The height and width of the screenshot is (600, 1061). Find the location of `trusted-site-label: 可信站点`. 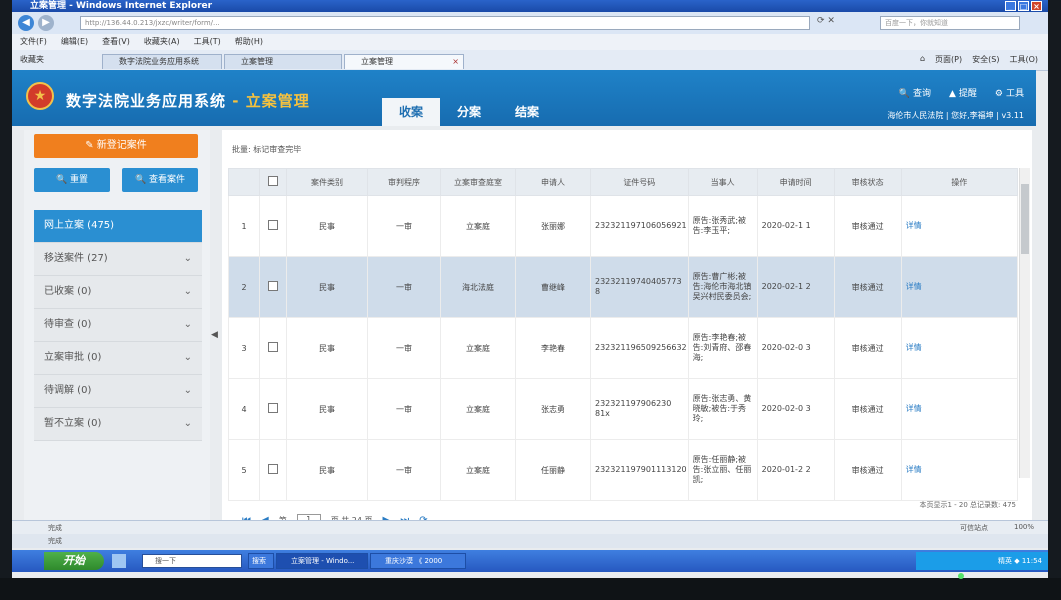

trusted-site-label: 可信站点 is located at coordinates (974, 528).